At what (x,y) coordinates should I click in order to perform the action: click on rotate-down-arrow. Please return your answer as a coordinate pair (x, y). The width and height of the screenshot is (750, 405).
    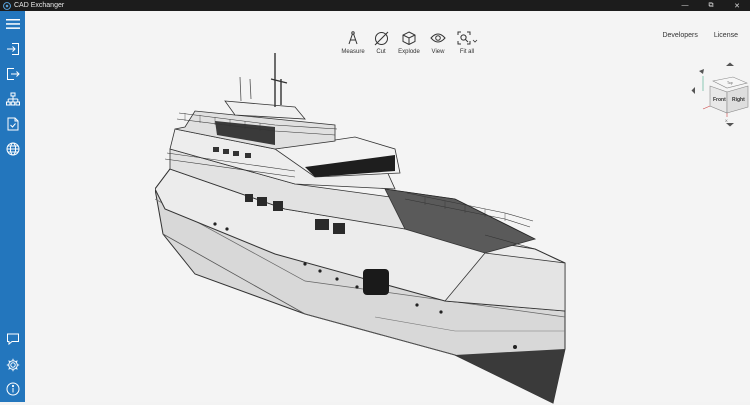
    Looking at the image, I should click on (730, 125).